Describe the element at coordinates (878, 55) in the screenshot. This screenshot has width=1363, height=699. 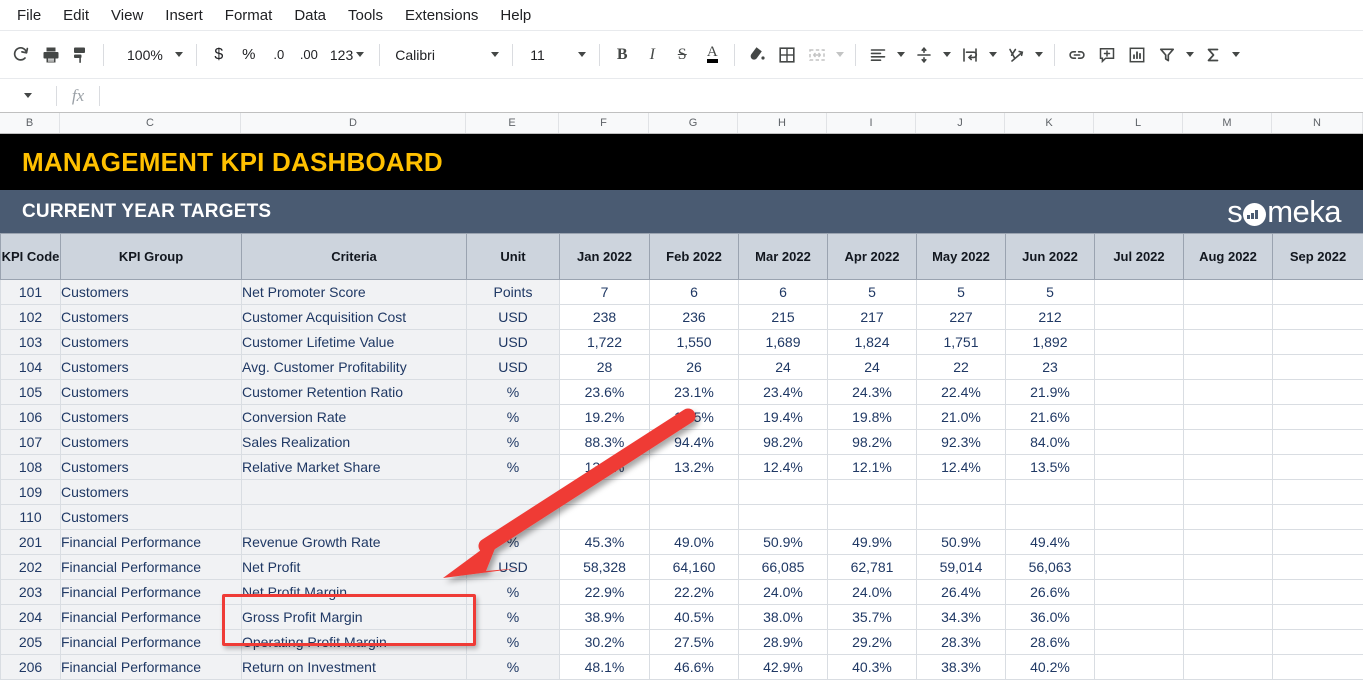
I see `horizontal-align-button` at that location.